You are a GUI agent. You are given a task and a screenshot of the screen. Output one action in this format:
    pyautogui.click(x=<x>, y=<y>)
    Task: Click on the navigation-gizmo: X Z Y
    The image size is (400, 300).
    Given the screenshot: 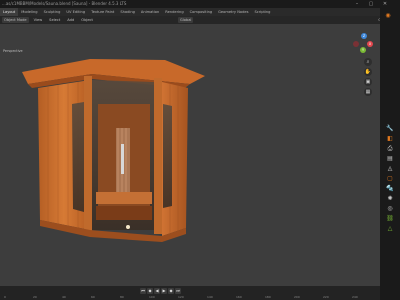 What is the action you would take?
    pyautogui.click(x=364, y=44)
    